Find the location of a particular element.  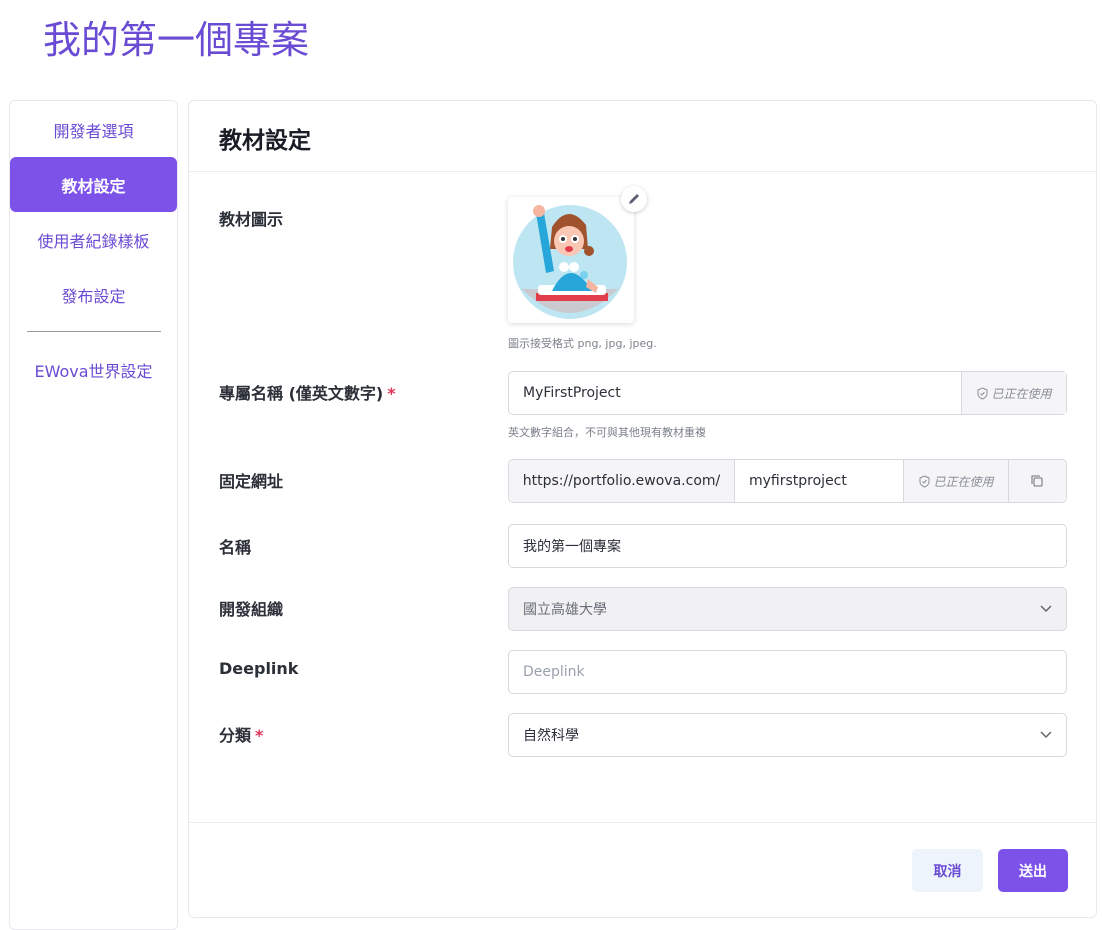

pencil-icon is located at coordinates (634, 199).